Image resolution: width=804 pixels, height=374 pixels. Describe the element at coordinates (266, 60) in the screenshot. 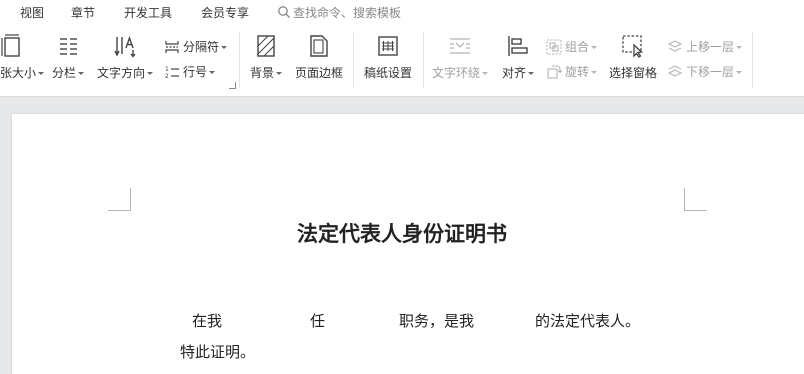

I see `background-button: 背景` at that location.